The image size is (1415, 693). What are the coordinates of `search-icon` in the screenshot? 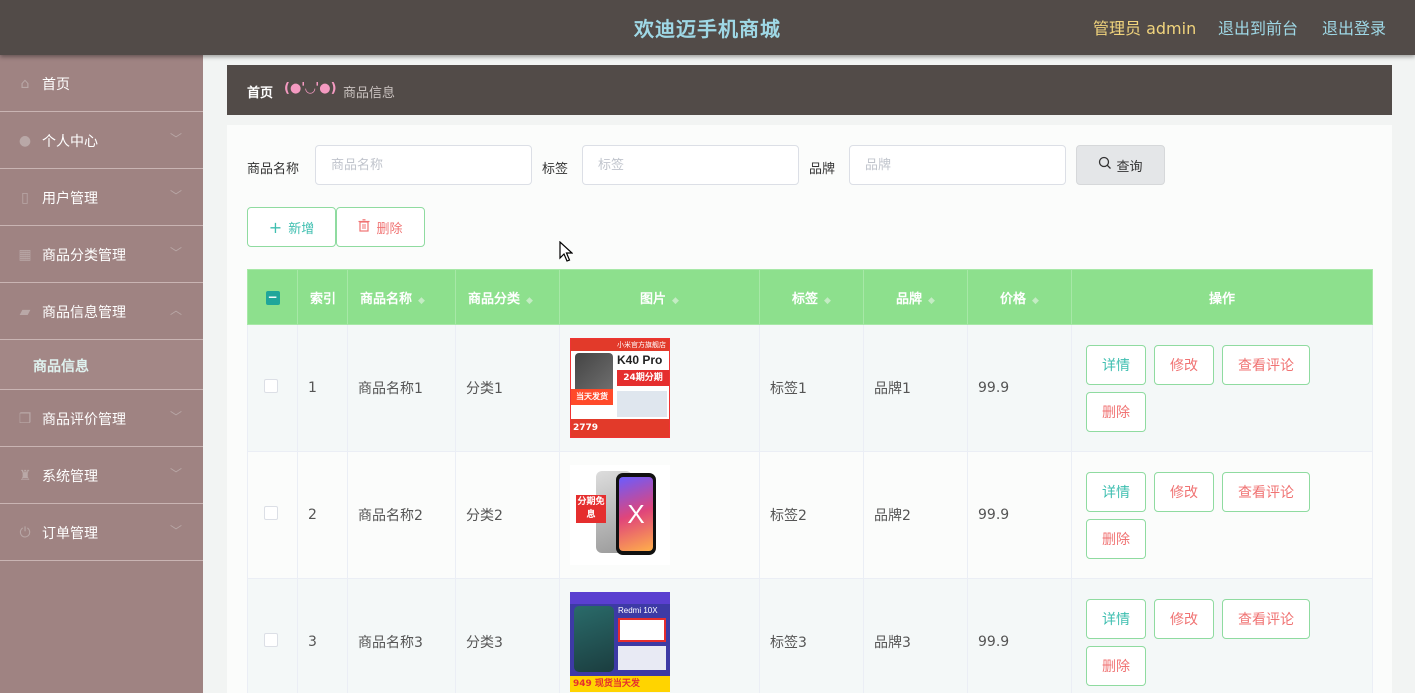 It's located at (1105, 165).